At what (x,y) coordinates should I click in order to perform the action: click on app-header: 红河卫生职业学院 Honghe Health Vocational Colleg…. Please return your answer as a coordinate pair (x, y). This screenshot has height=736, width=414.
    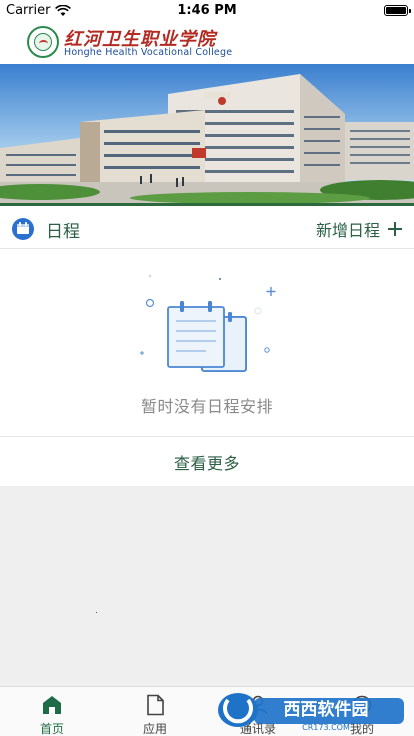
    Looking at the image, I should click on (207, 42).